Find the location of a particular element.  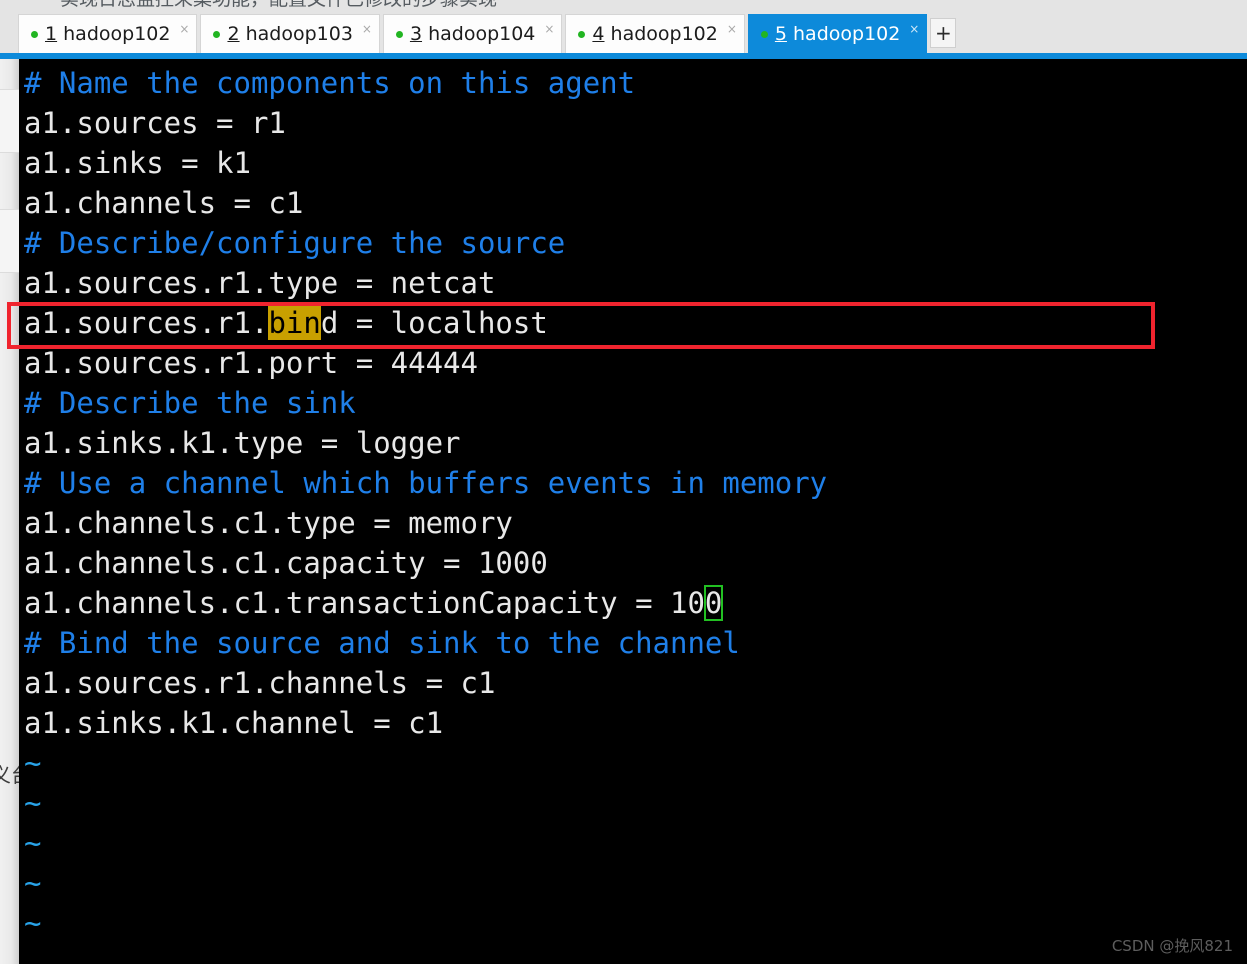

terminal-line: a1.sinks = k1 is located at coordinates (137, 163).